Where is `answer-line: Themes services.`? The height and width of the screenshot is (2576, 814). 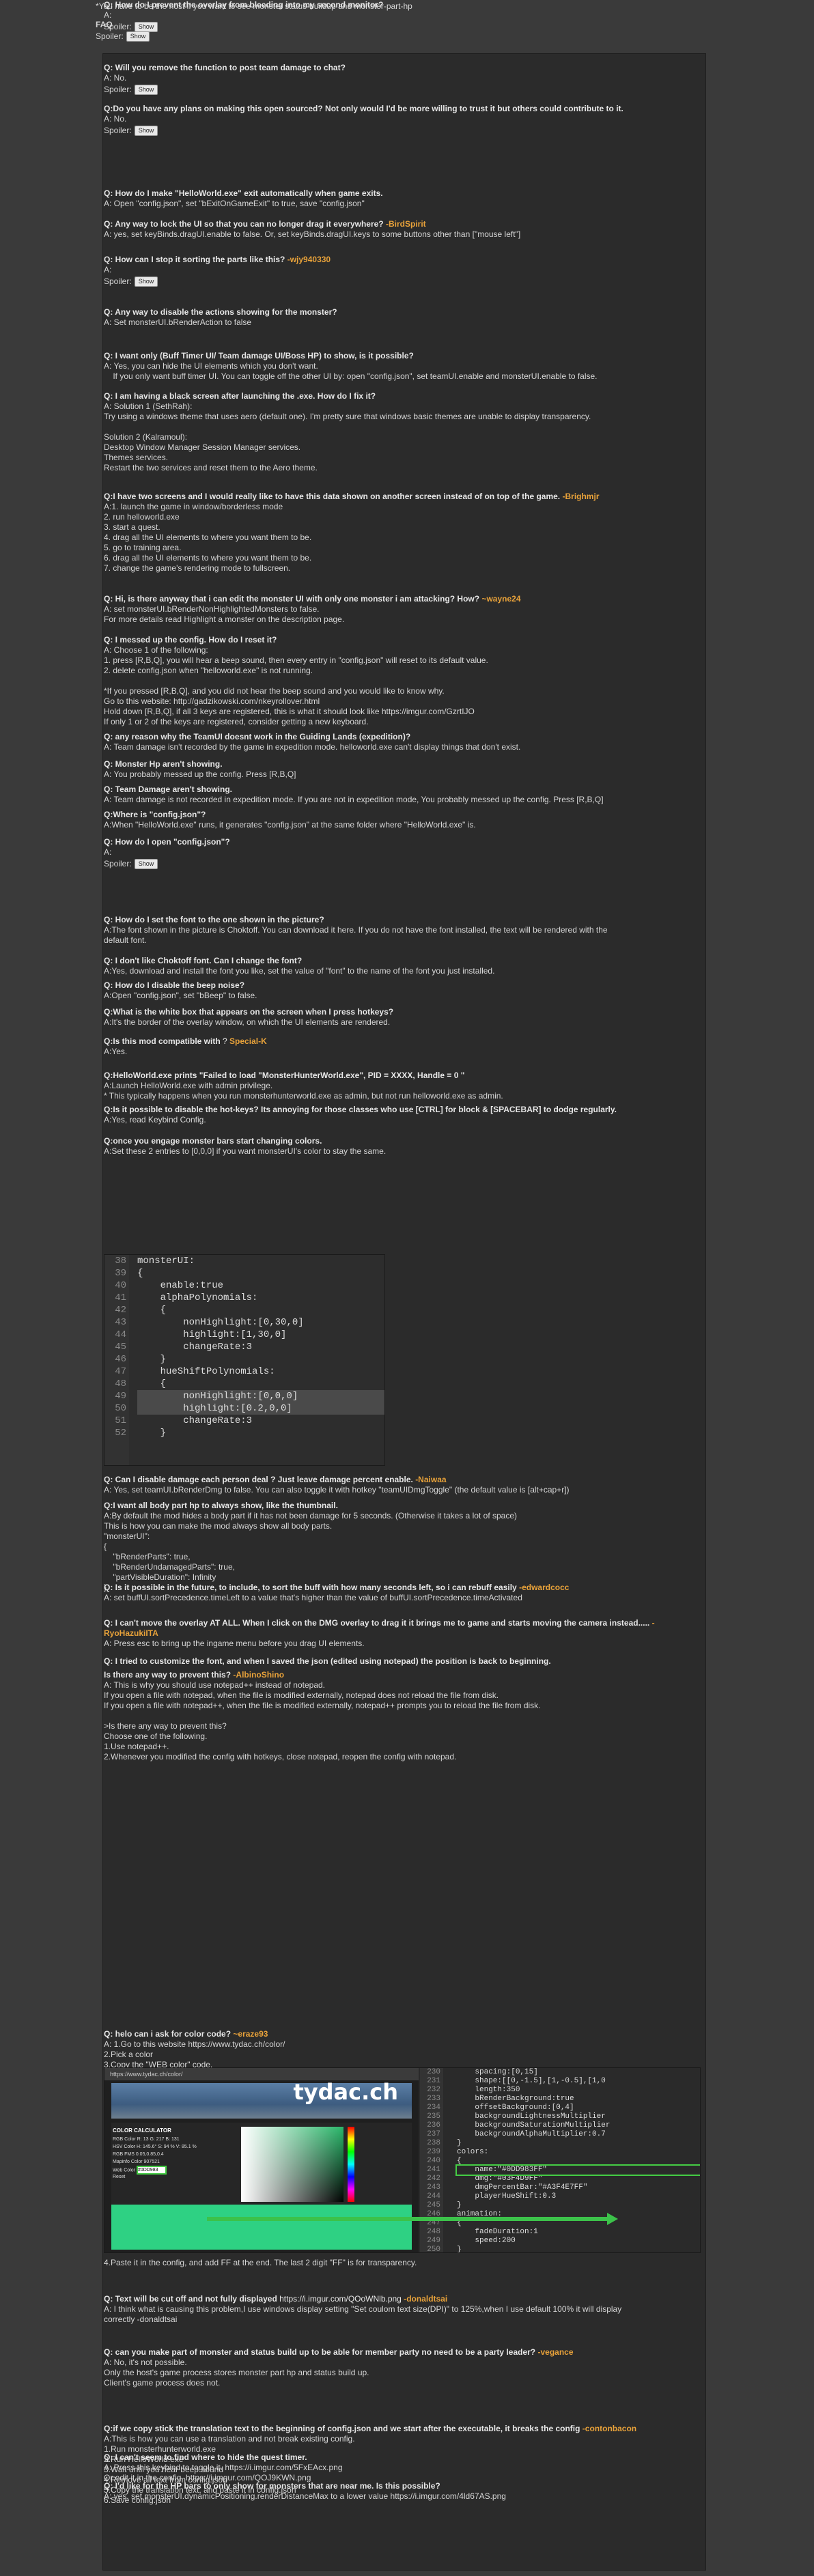
answer-line: Themes services. is located at coordinates (136, 457).